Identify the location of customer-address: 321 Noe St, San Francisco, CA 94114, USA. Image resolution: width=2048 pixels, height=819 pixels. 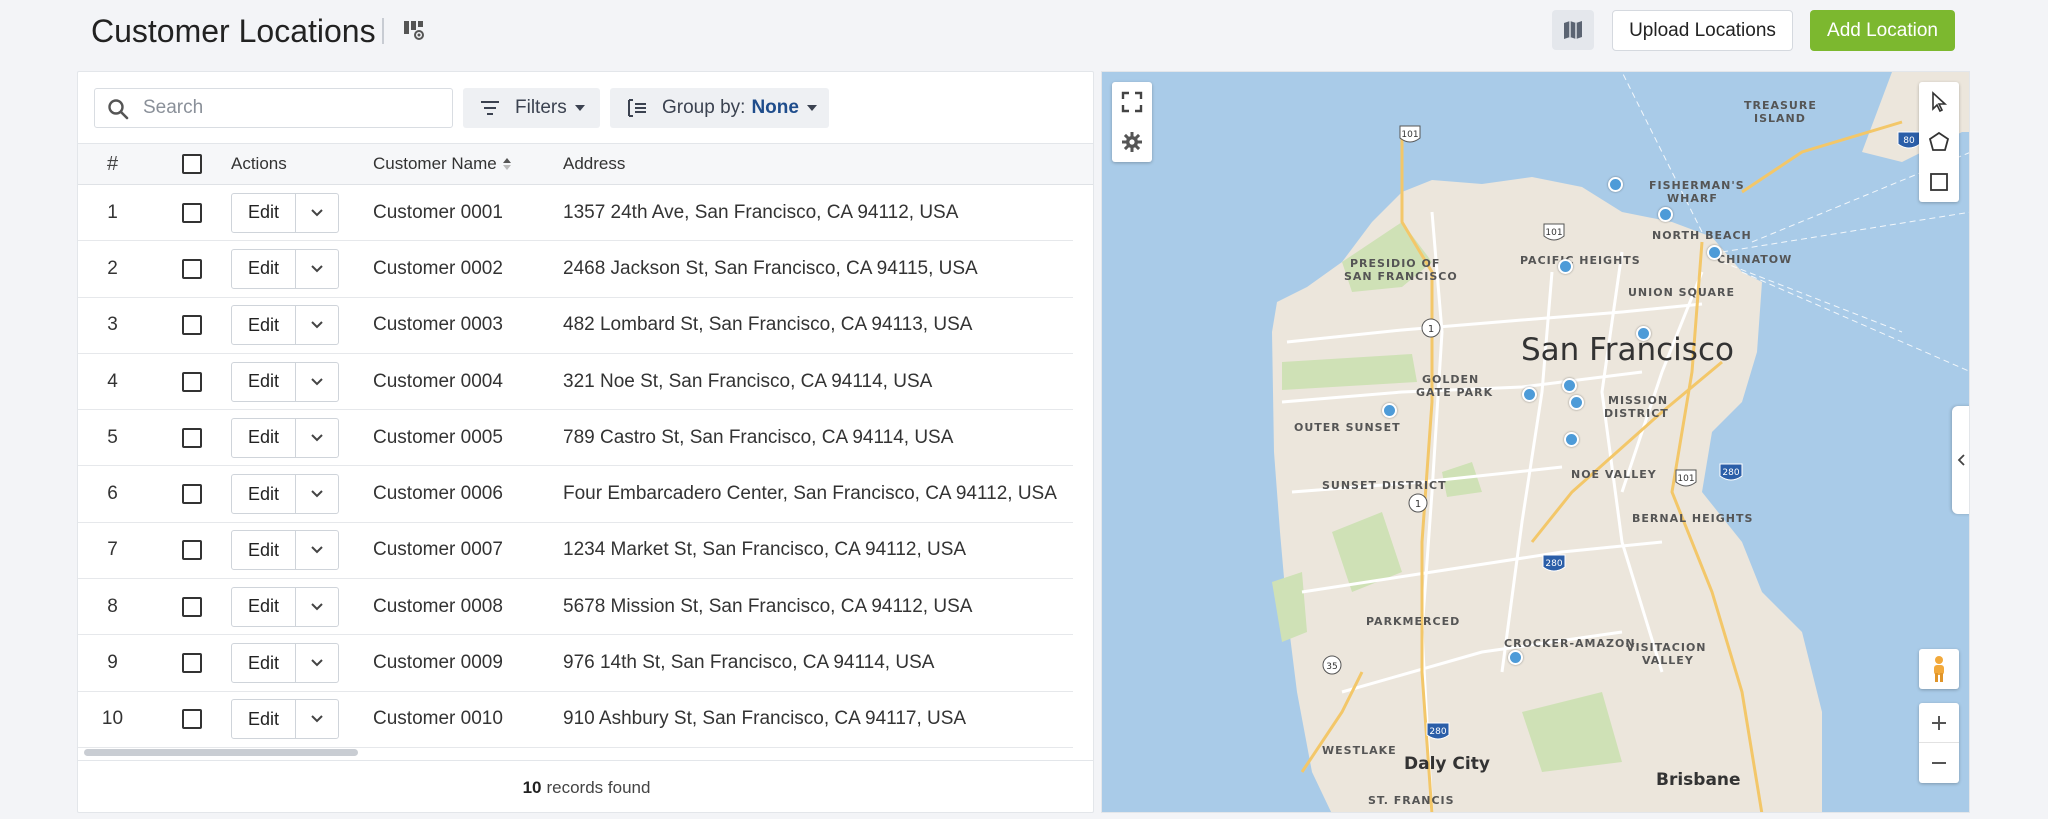
(748, 381).